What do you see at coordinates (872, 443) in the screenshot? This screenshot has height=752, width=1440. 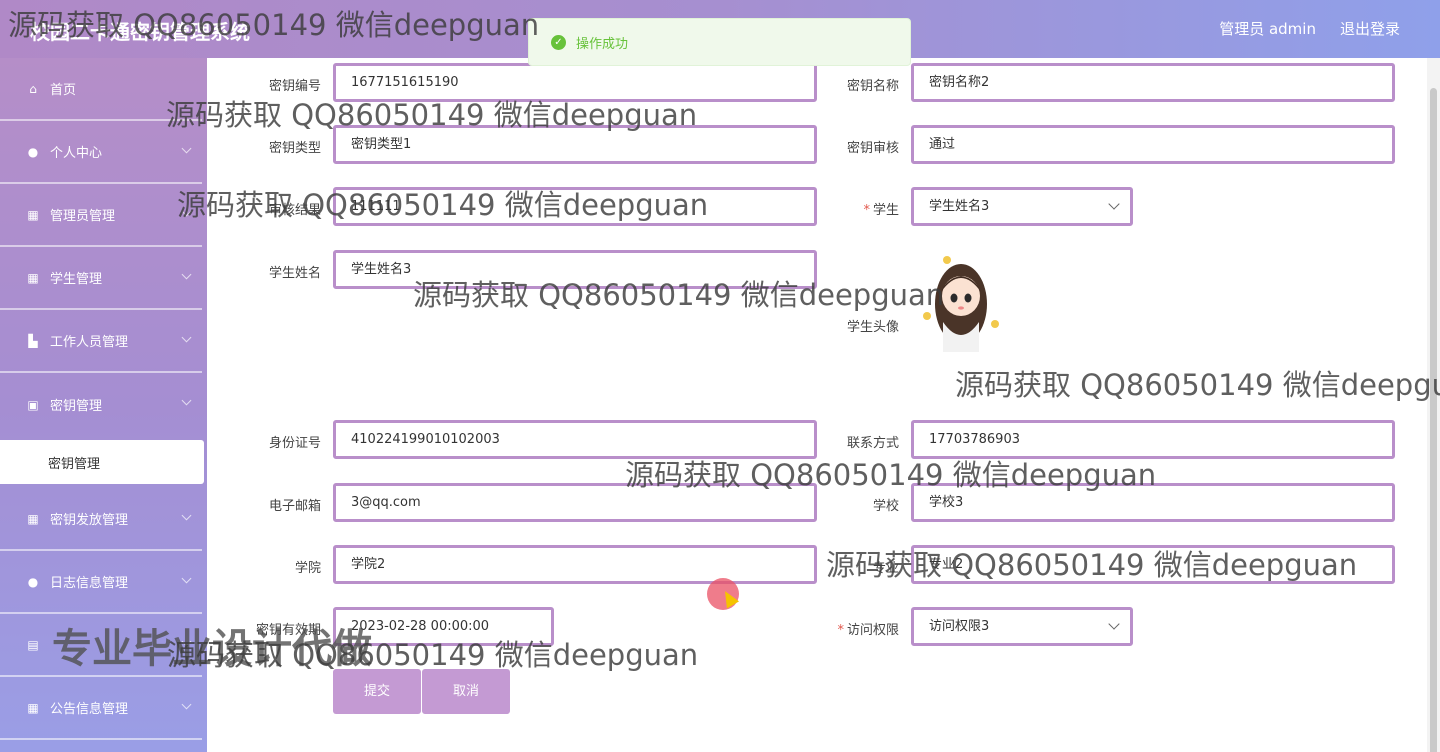 I see `contact-label: 联系方式` at bounding box center [872, 443].